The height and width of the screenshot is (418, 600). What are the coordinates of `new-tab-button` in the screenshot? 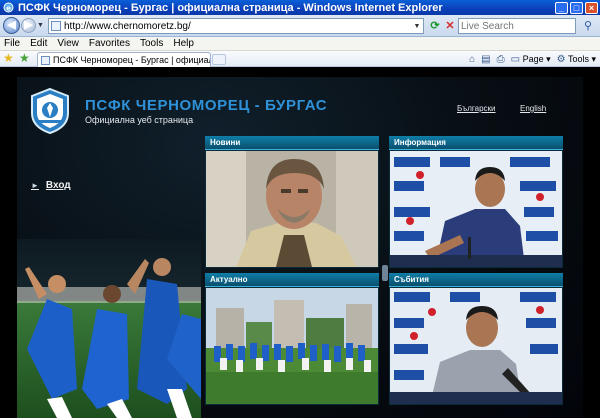 It's located at (219, 59).